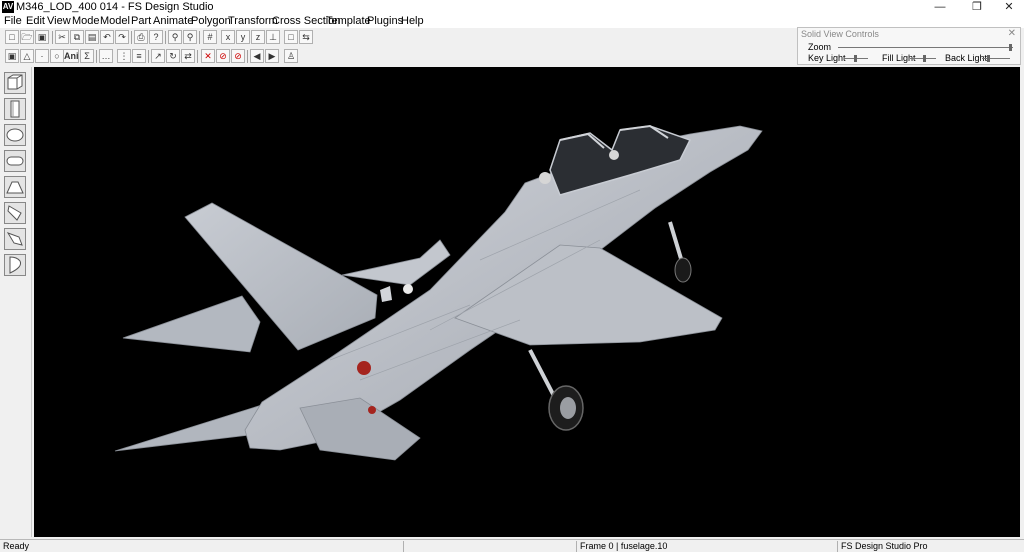 Image resolution: width=1024 pixels, height=552 pixels. Describe the element at coordinates (13, 21) in the screenshot. I see `menu-file: File` at that location.